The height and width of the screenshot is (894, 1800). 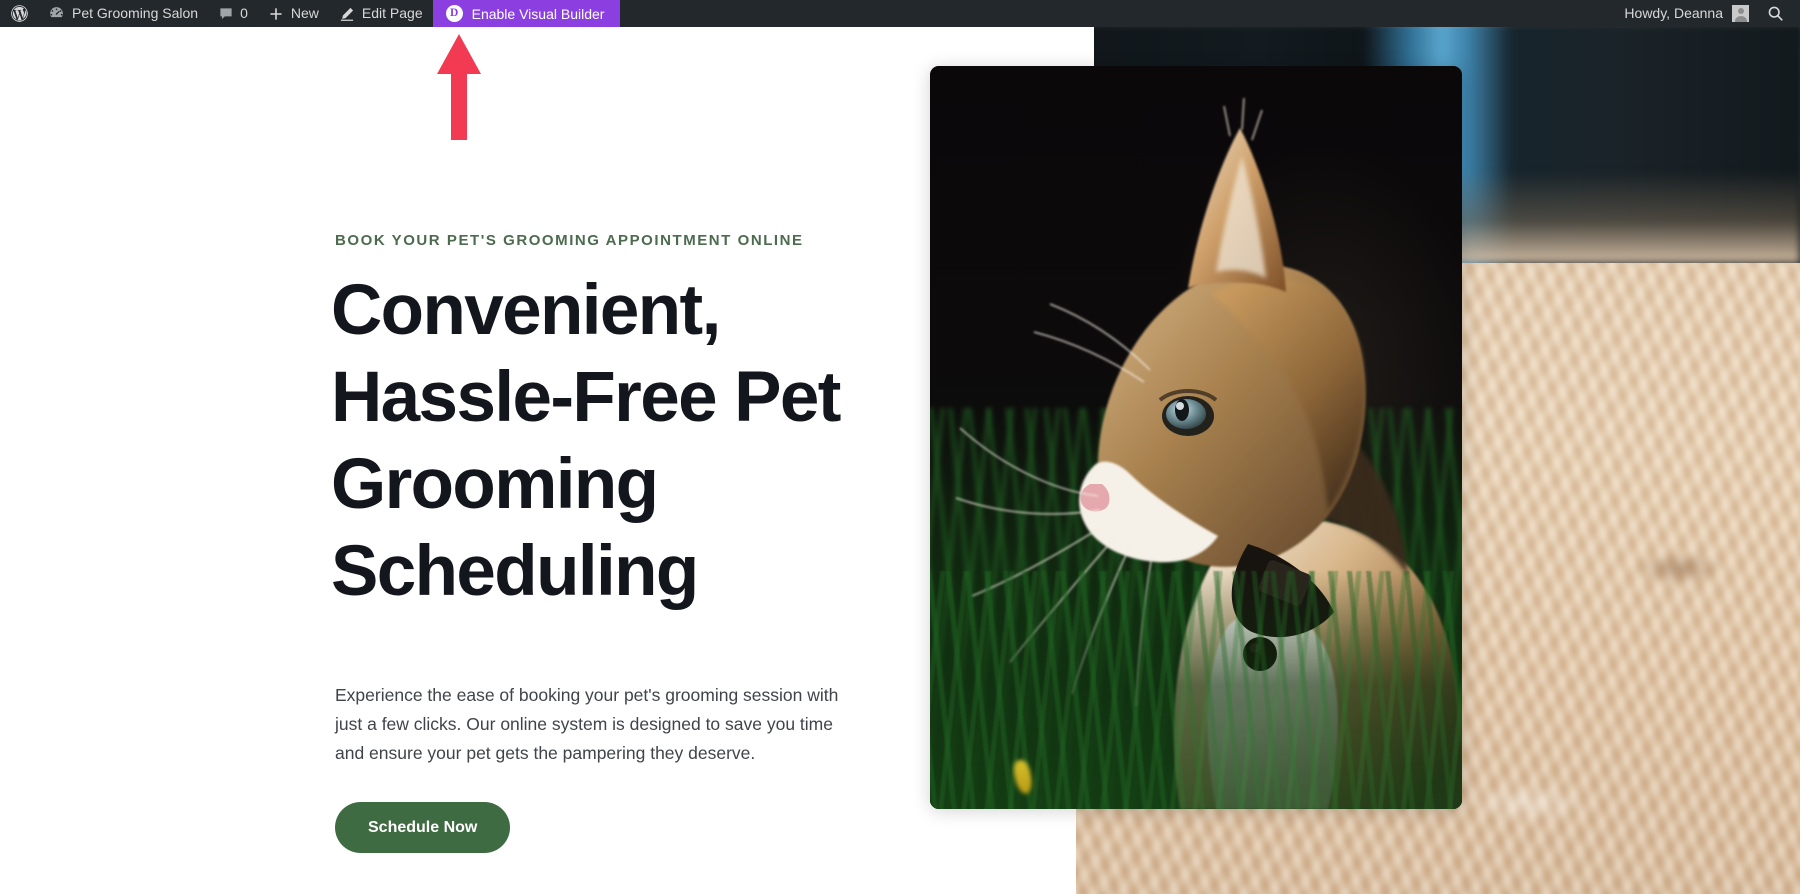 I want to click on wordpress-logo-icon, so click(x=19, y=13).